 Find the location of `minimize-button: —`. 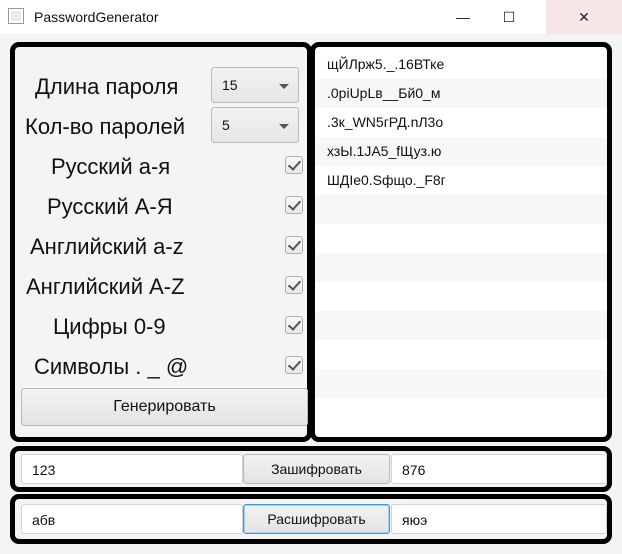

minimize-button: — is located at coordinates (463, 17).